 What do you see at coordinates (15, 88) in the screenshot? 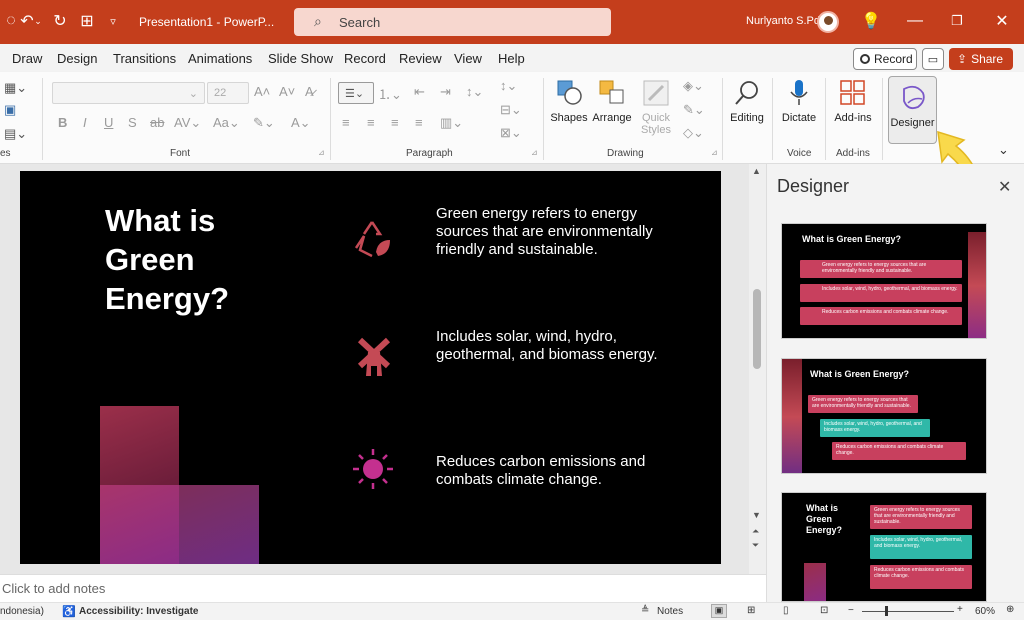
I see `layout-icon: ▦⌄` at bounding box center [15, 88].